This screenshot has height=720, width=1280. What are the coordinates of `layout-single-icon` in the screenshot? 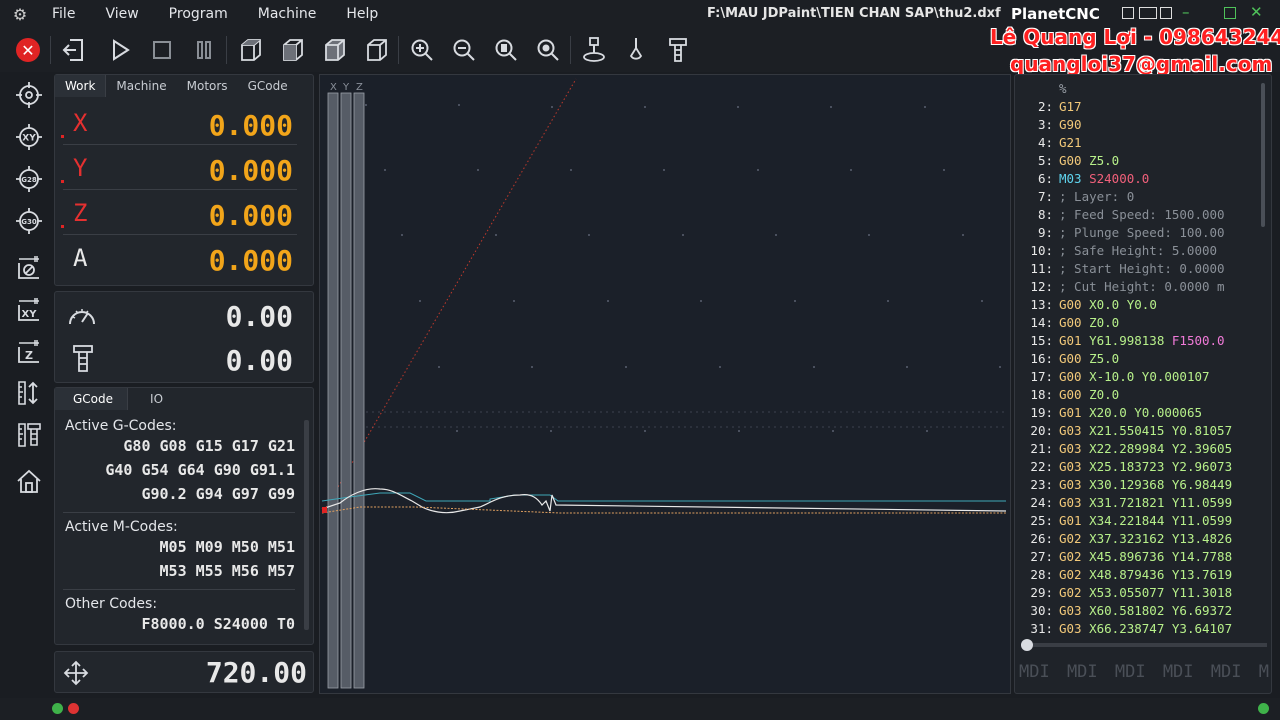 It's located at (1128, 13).